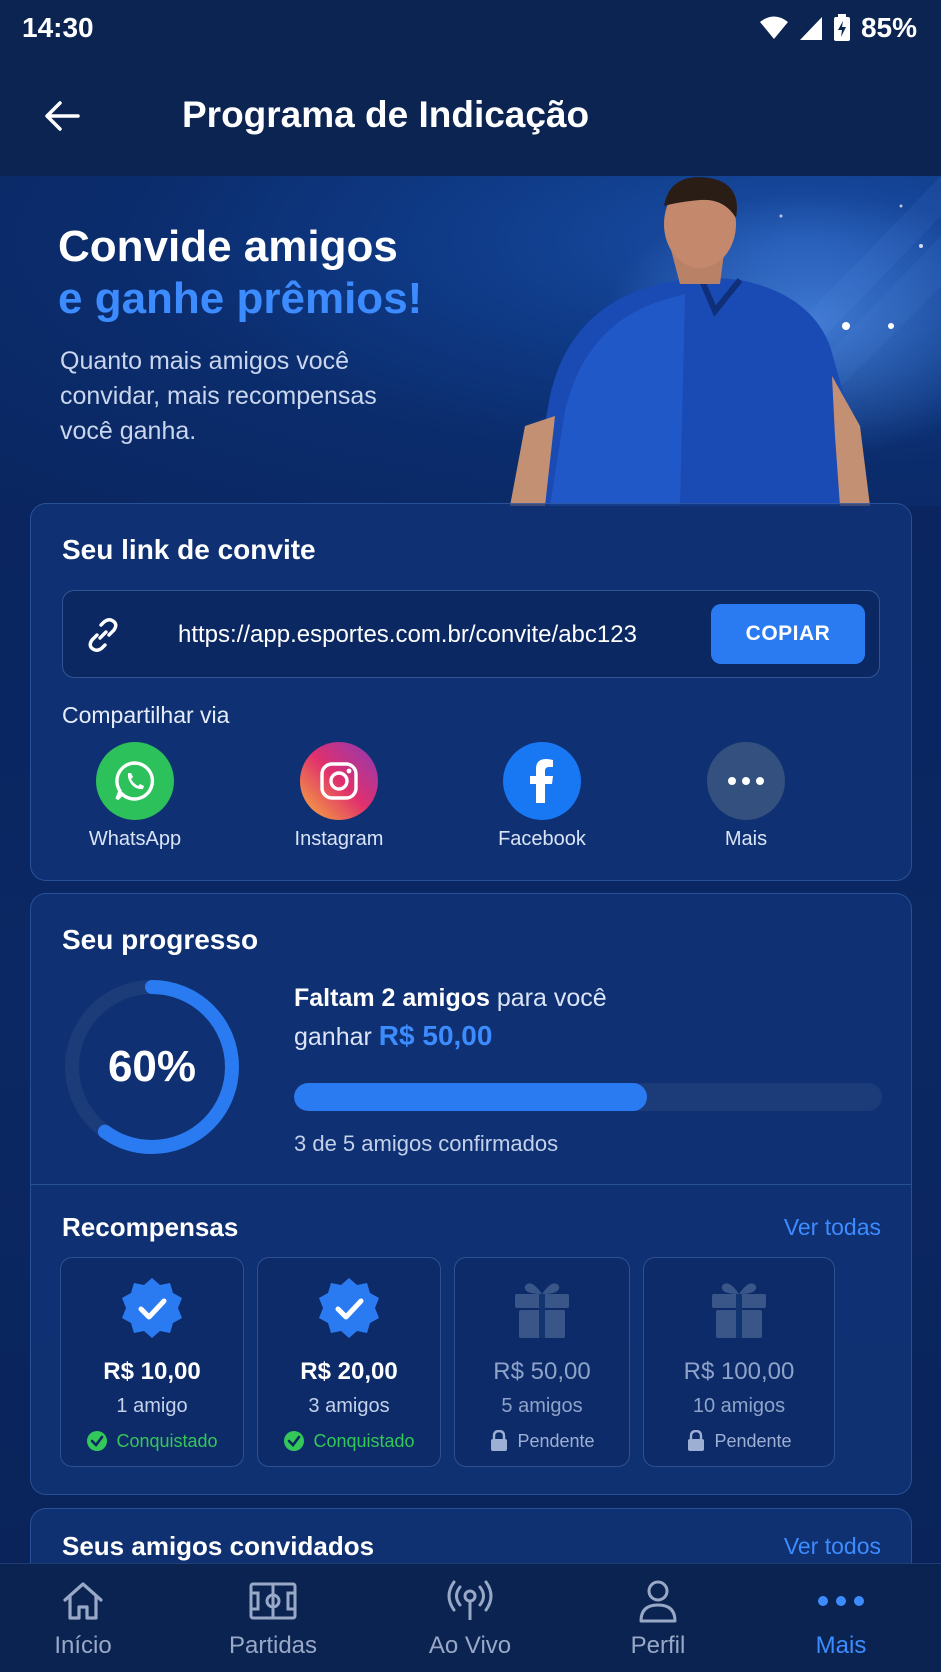 The image size is (941, 1672). What do you see at coordinates (58, 27) in the screenshot?
I see `status-time: 14:30` at bounding box center [58, 27].